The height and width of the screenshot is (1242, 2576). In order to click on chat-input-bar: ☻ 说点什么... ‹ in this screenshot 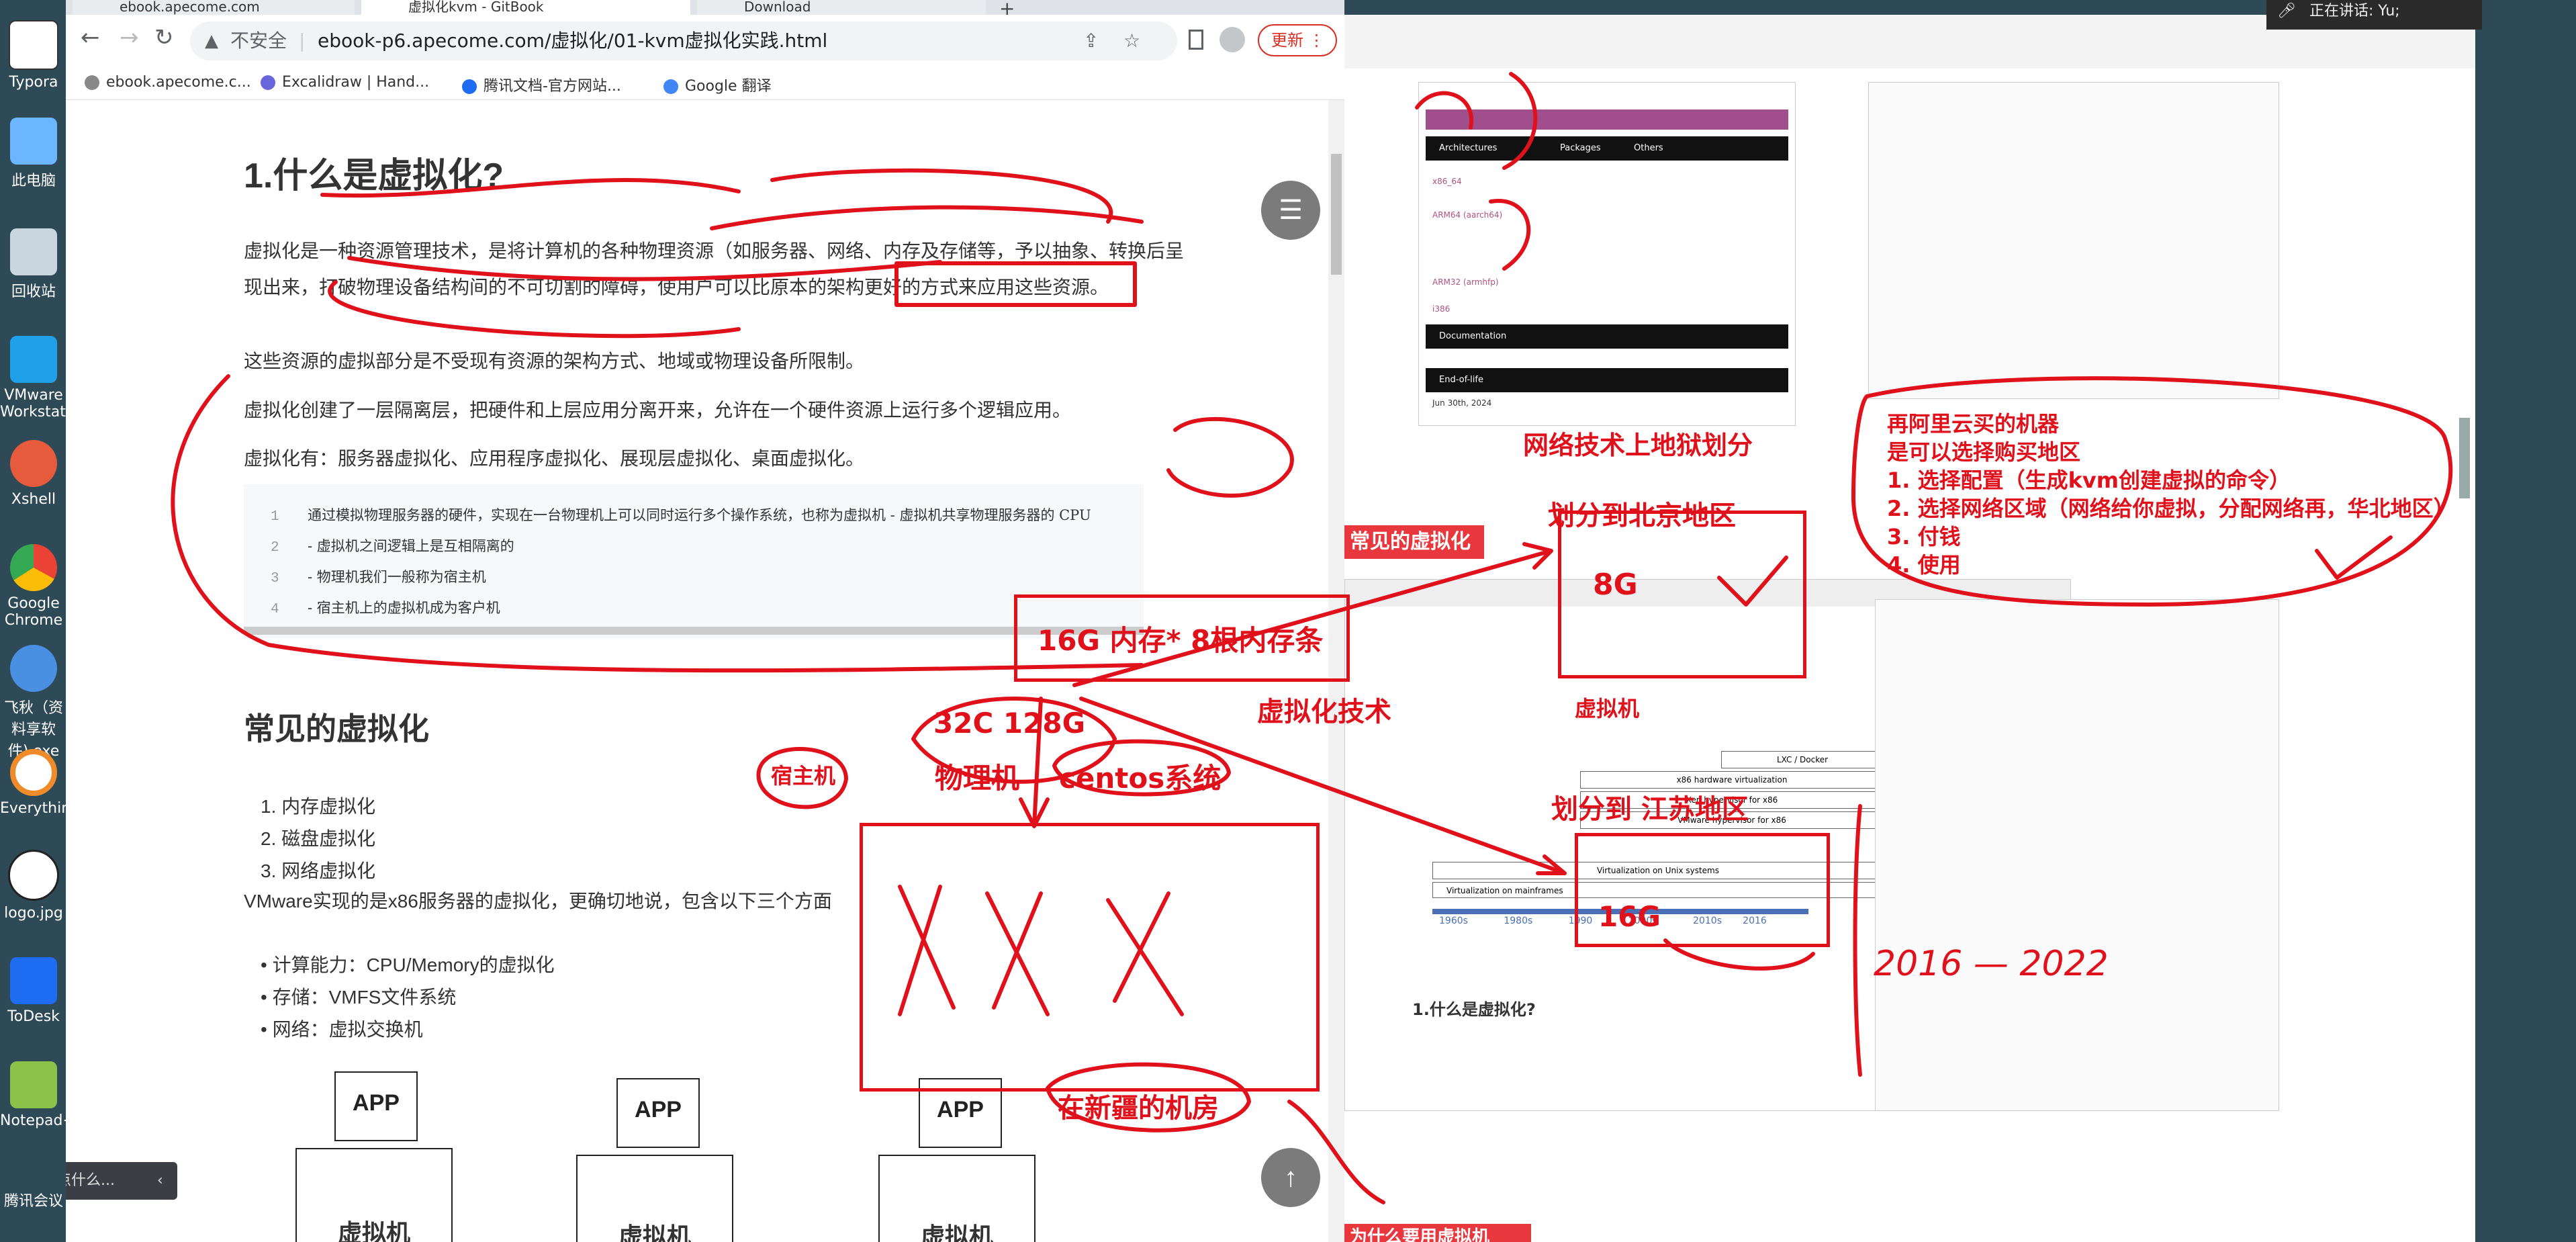, I will do `click(121, 1181)`.